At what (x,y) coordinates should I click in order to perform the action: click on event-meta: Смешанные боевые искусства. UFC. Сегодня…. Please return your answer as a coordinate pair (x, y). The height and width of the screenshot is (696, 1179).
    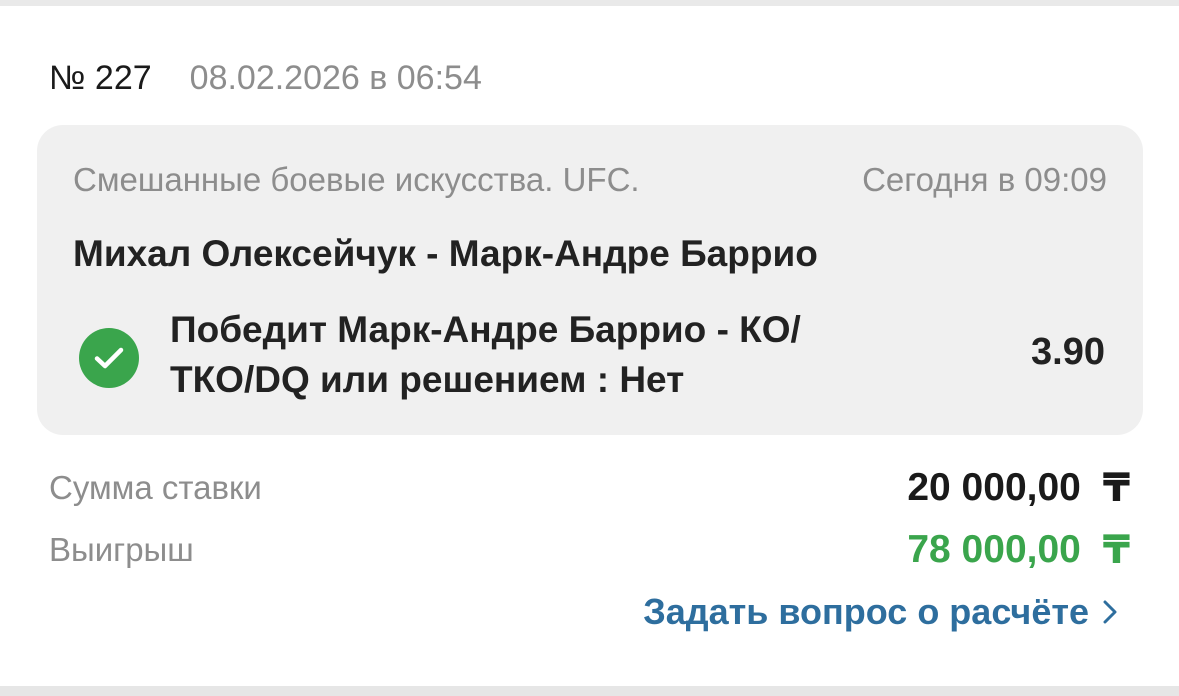
    Looking at the image, I should click on (590, 180).